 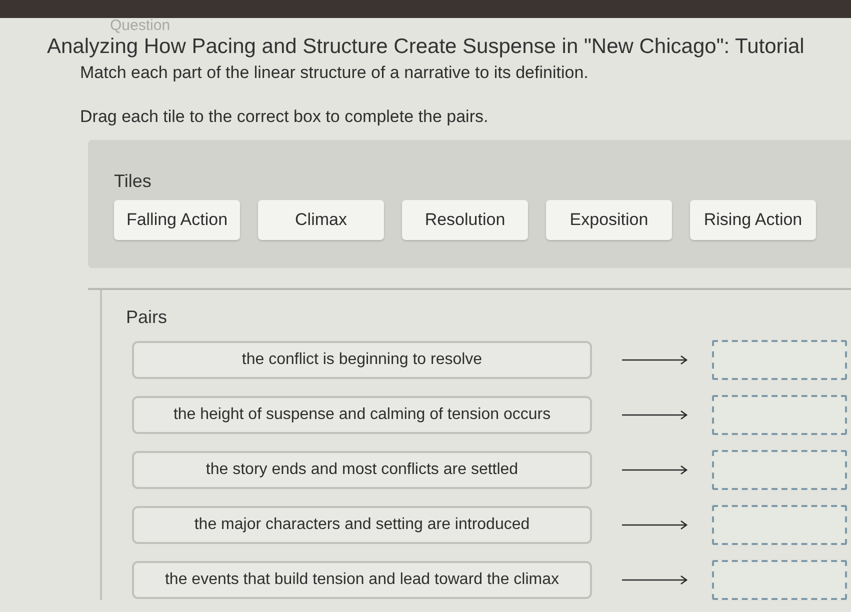 I want to click on definition-card: the story ends and most conflicts are settled, so click(x=362, y=470).